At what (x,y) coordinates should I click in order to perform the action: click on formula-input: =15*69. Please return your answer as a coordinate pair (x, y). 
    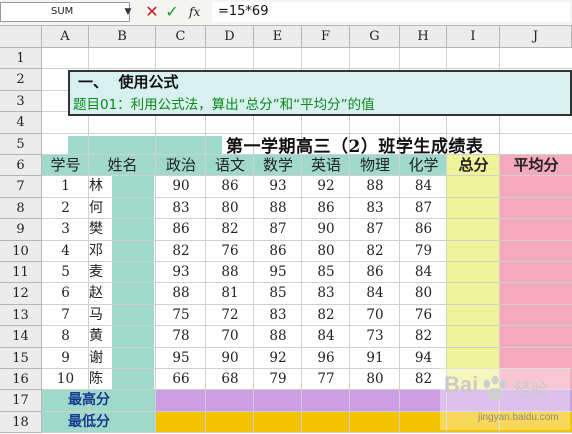
    Looking at the image, I should click on (391, 12).